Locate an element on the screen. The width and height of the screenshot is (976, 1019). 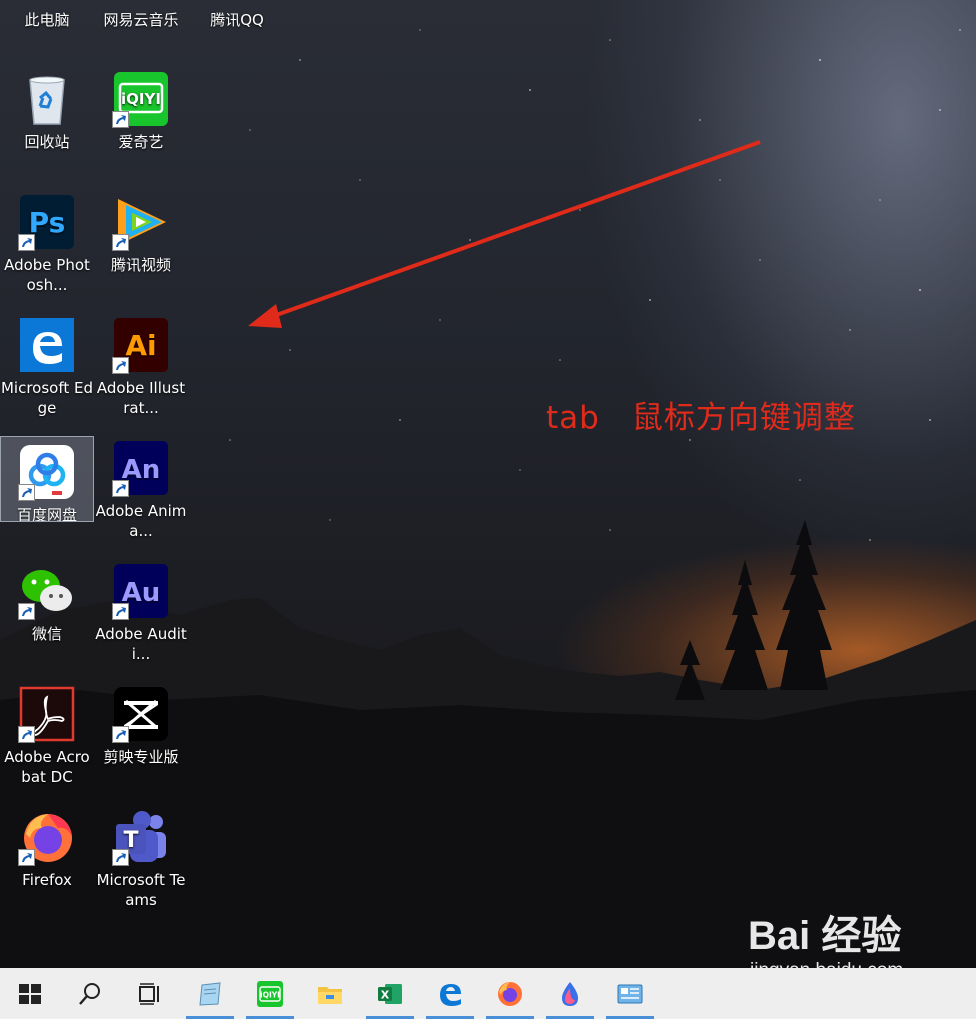
excel-icon: X is located at coordinates (390, 993).